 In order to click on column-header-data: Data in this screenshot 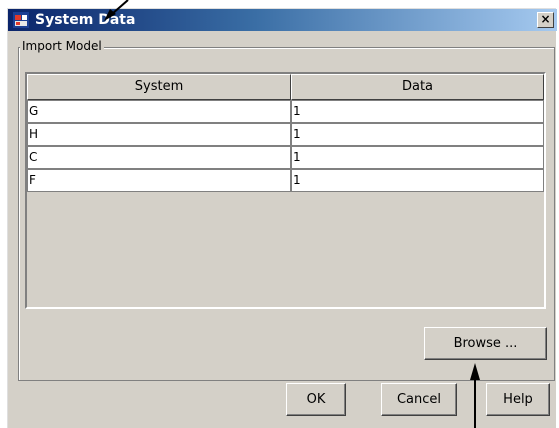, I will do `click(417, 87)`.